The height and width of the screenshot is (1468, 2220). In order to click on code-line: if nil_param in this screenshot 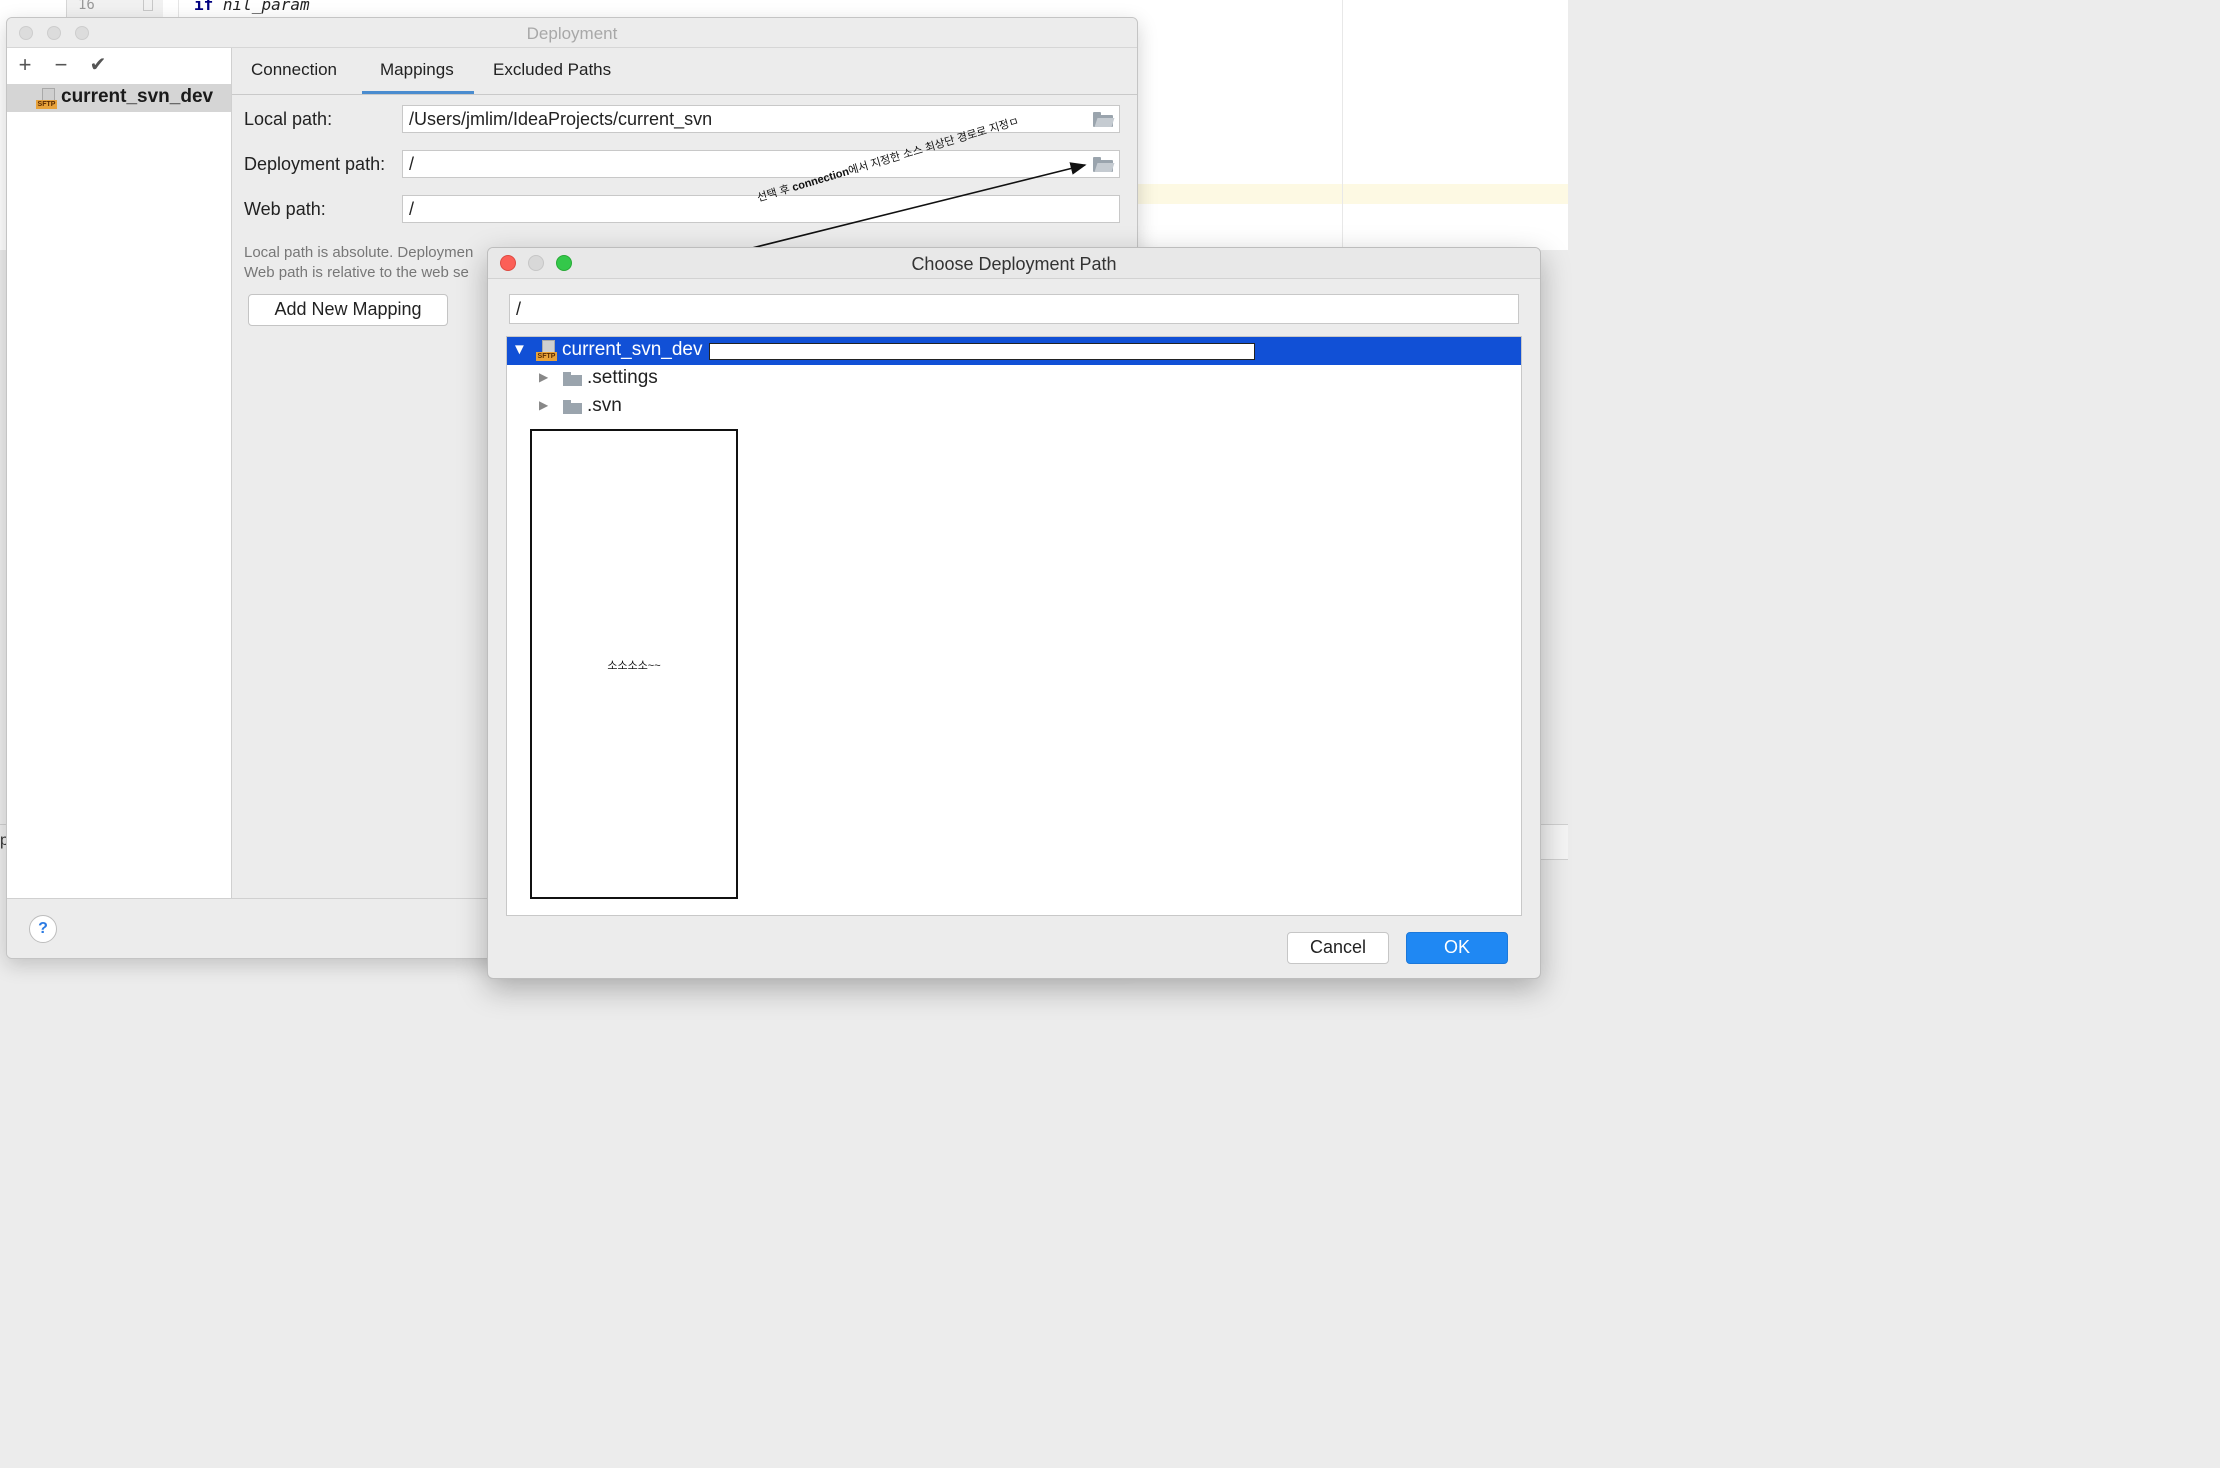, I will do `click(252, 7)`.